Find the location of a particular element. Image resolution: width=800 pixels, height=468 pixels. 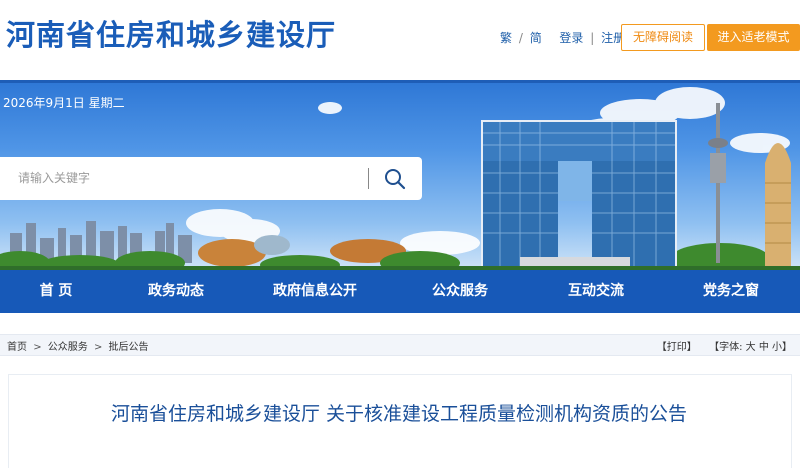

search-icon is located at coordinates (395, 179).